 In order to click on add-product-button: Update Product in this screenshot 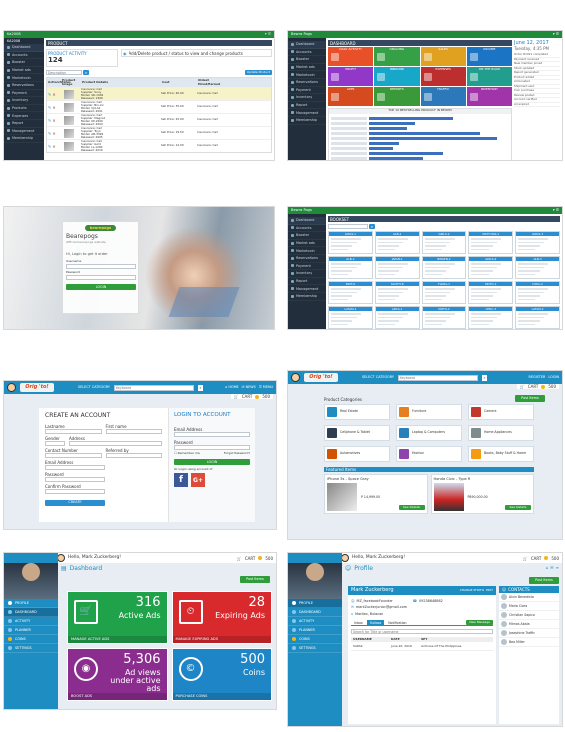, I will do `click(258, 72)`.